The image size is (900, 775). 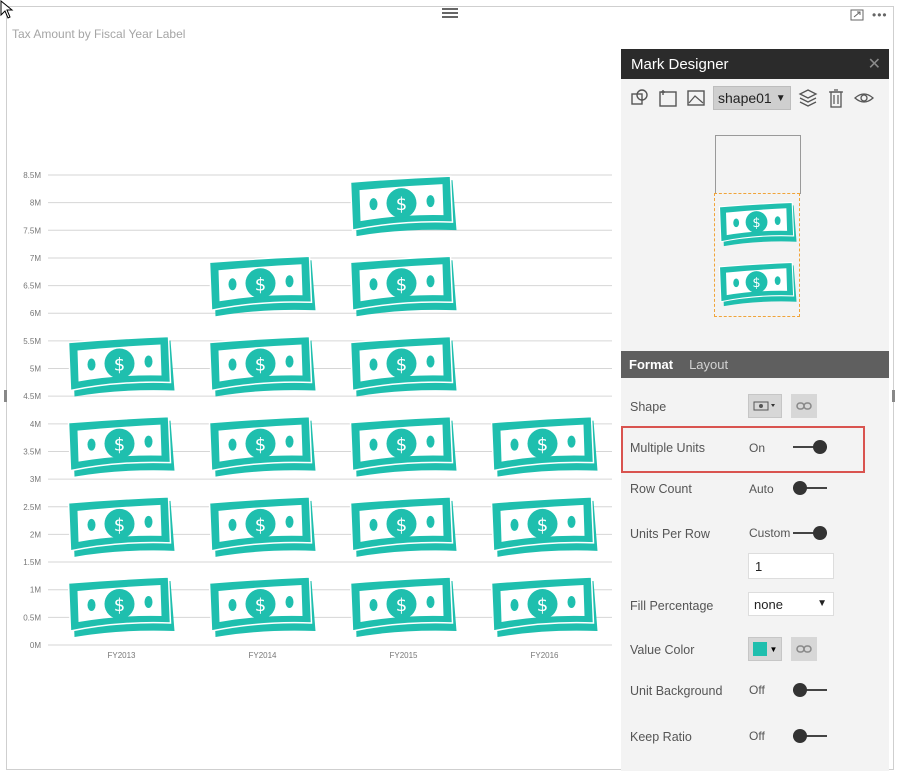 I want to click on y-tick-label: 3M, so click(x=35, y=479).